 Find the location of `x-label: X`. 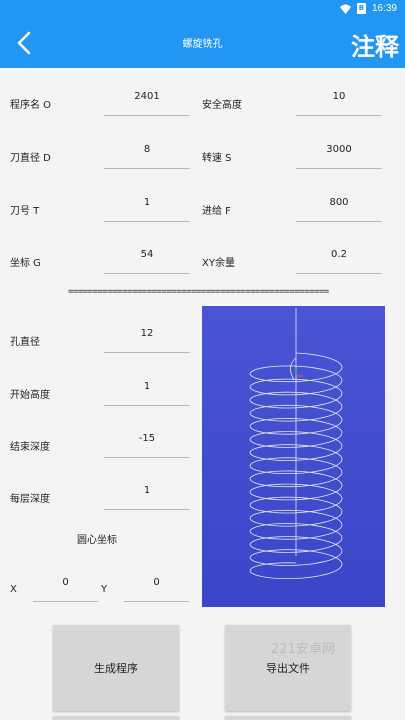

x-label: X is located at coordinates (13, 589).